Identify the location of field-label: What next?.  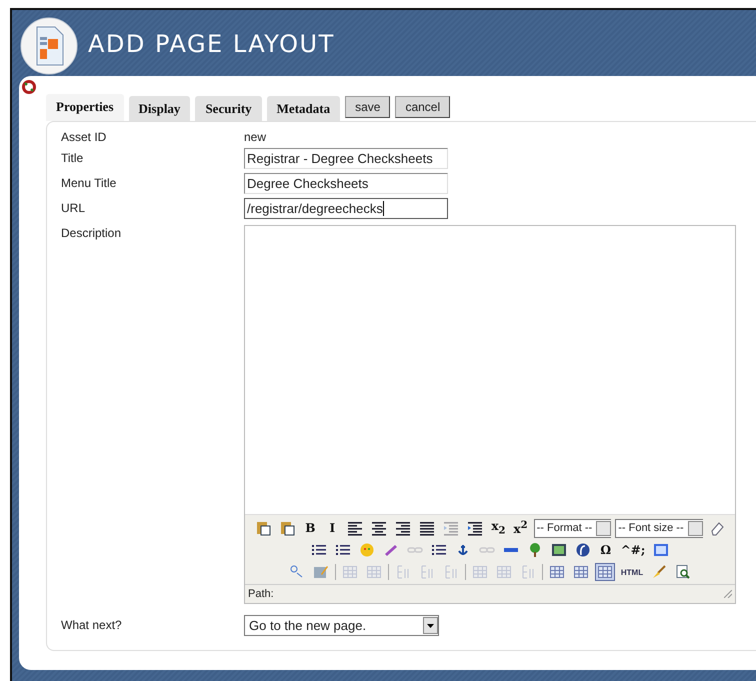
(92, 624).